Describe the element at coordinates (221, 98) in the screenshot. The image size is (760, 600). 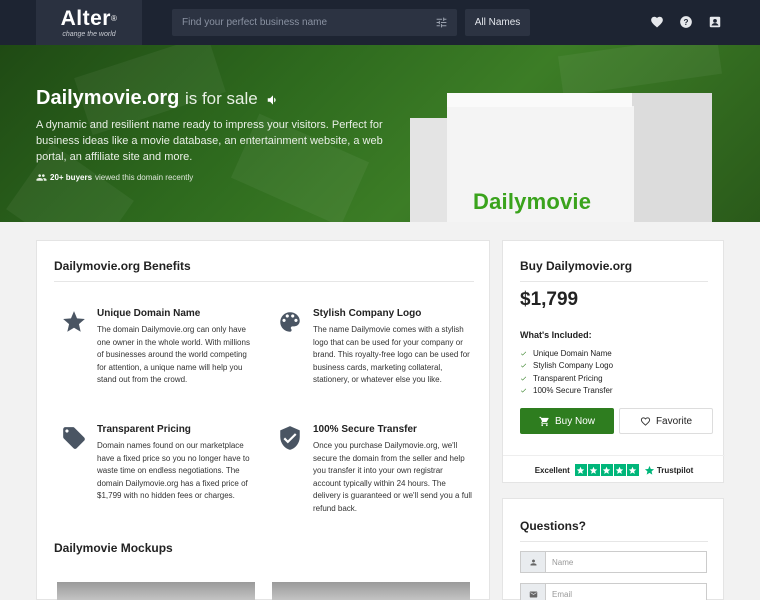
I see `for-sale-text: is for sale` at that location.